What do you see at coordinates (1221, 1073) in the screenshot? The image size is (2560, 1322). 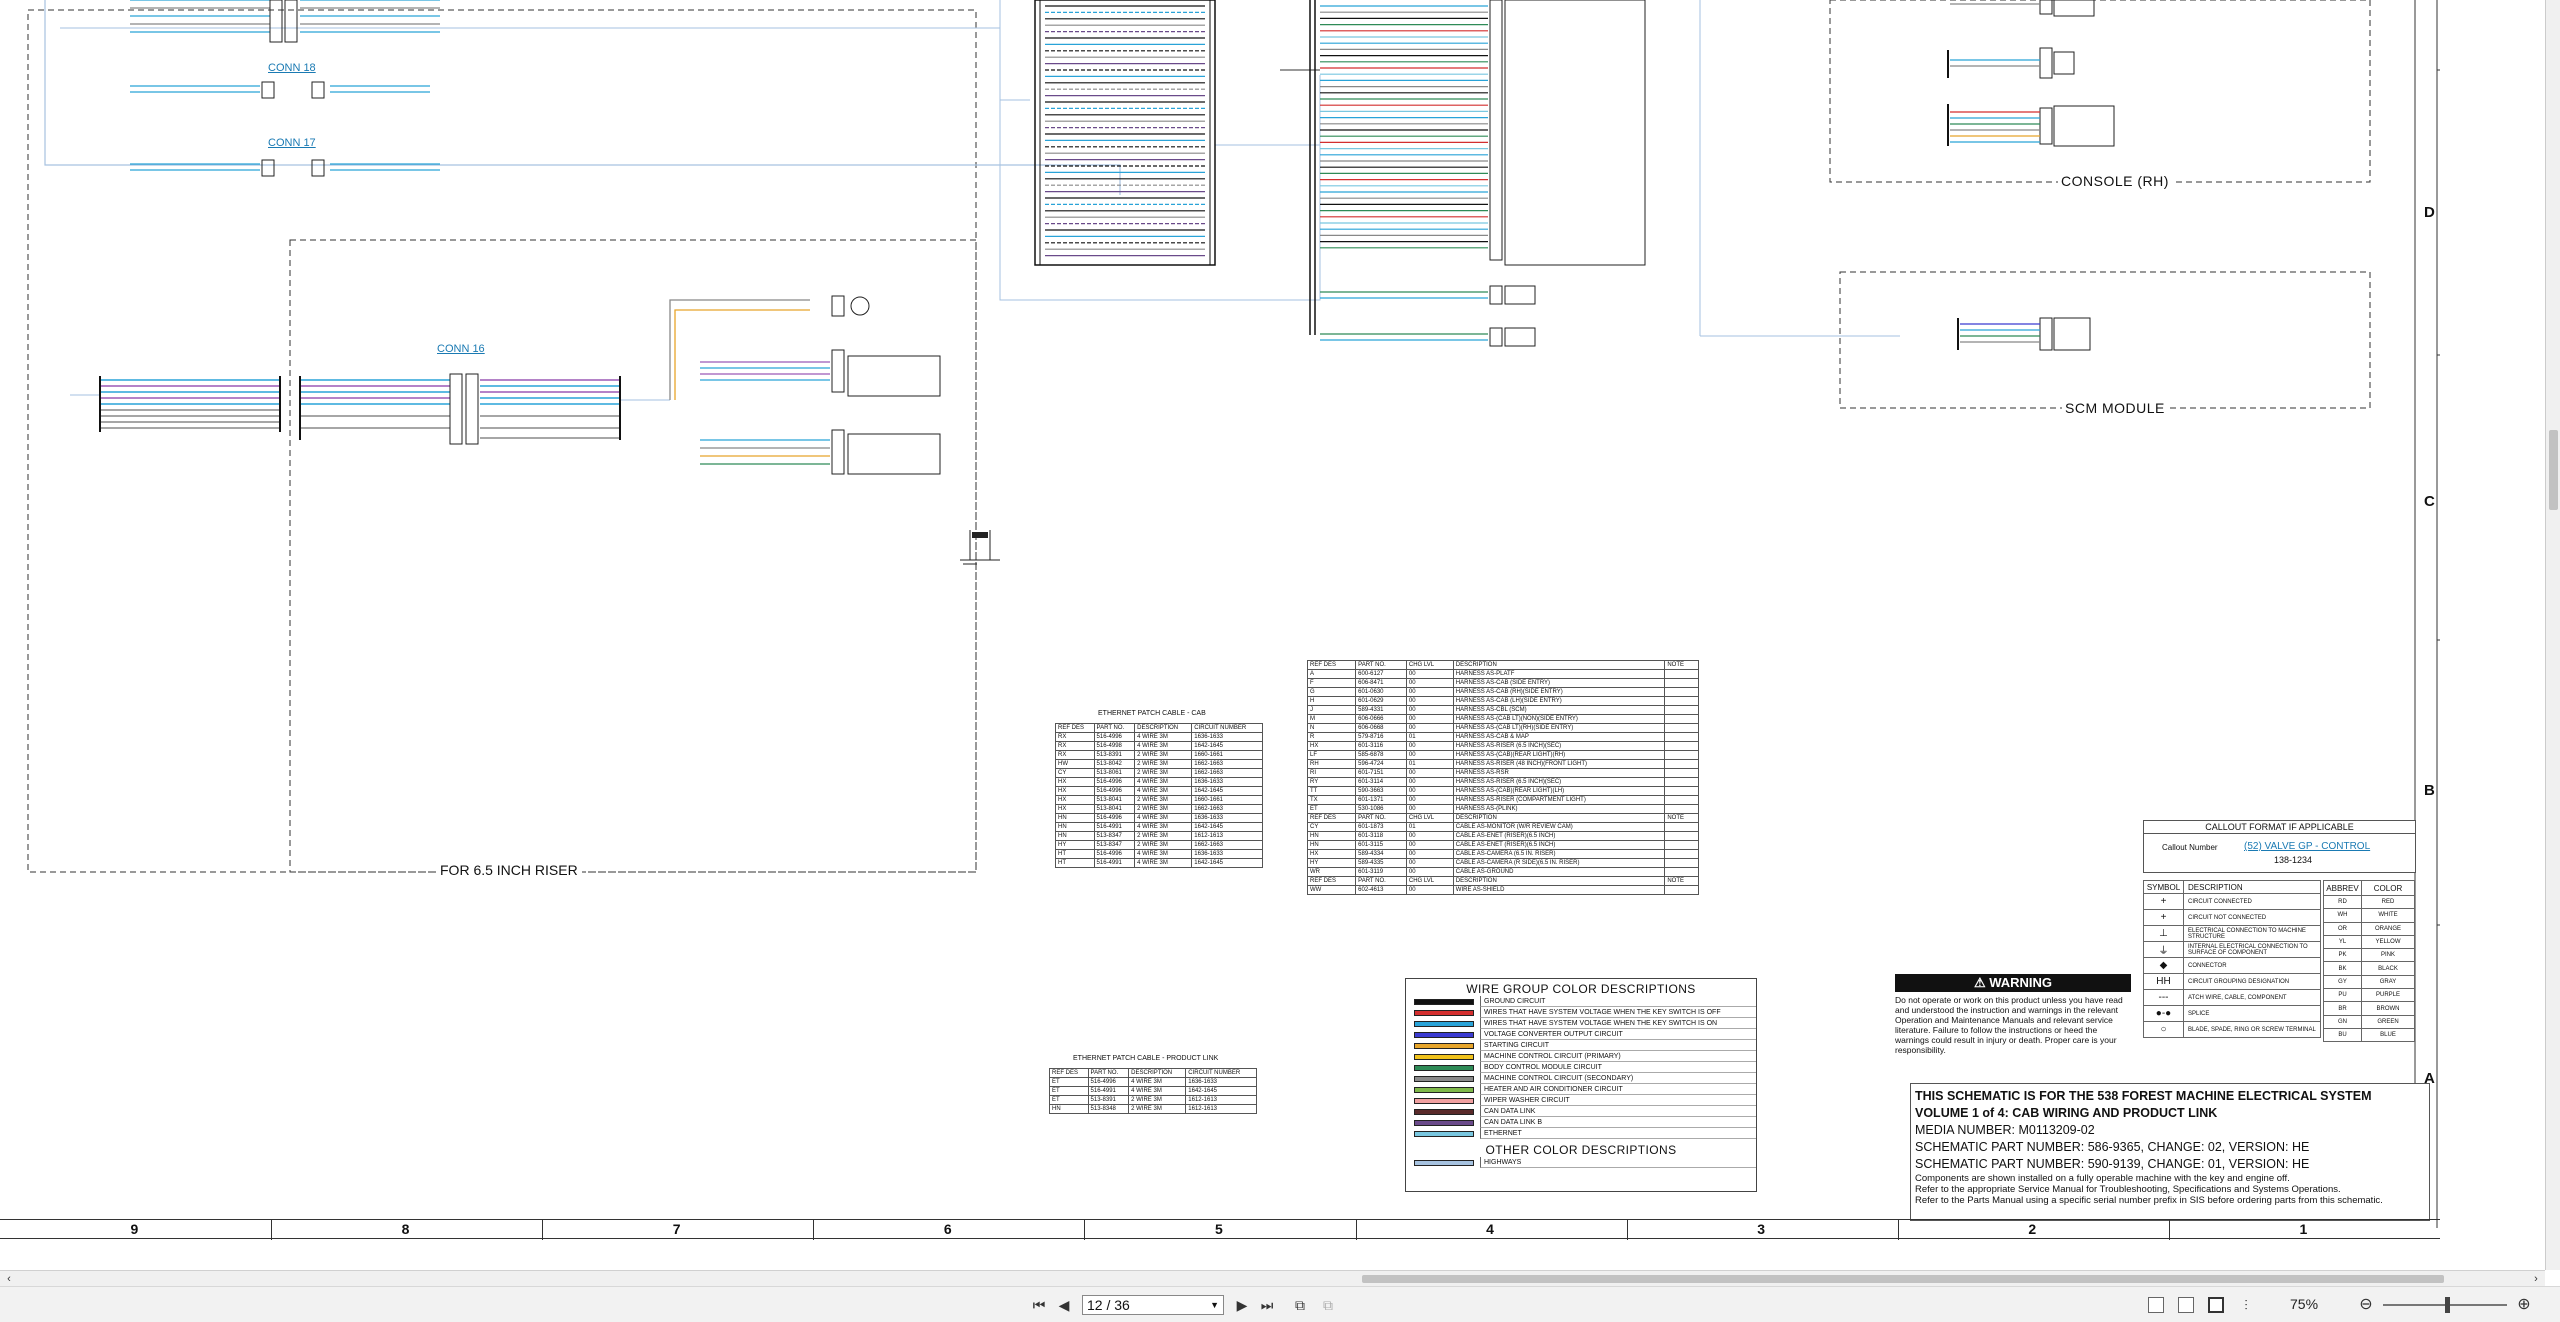 I see `patch-plink-header-cell: CIRCUIT NUMBER` at bounding box center [1221, 1073].